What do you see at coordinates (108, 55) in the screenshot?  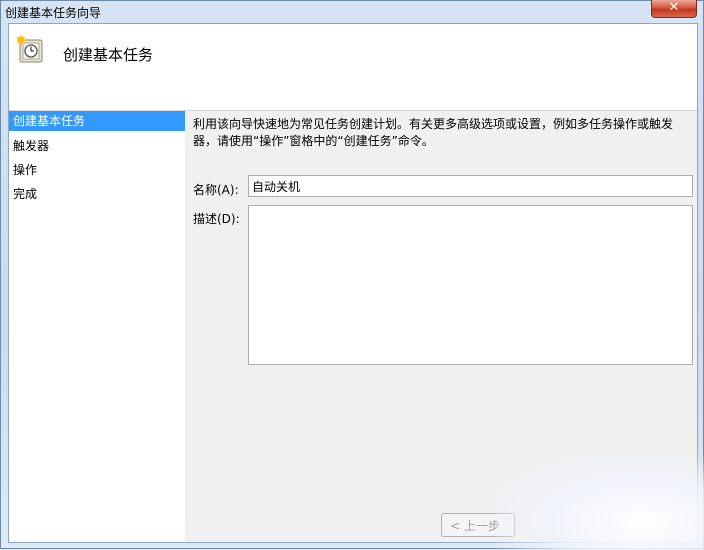 I see `wizard-heading: 创建基本任务` at bounding box center [108, 55].